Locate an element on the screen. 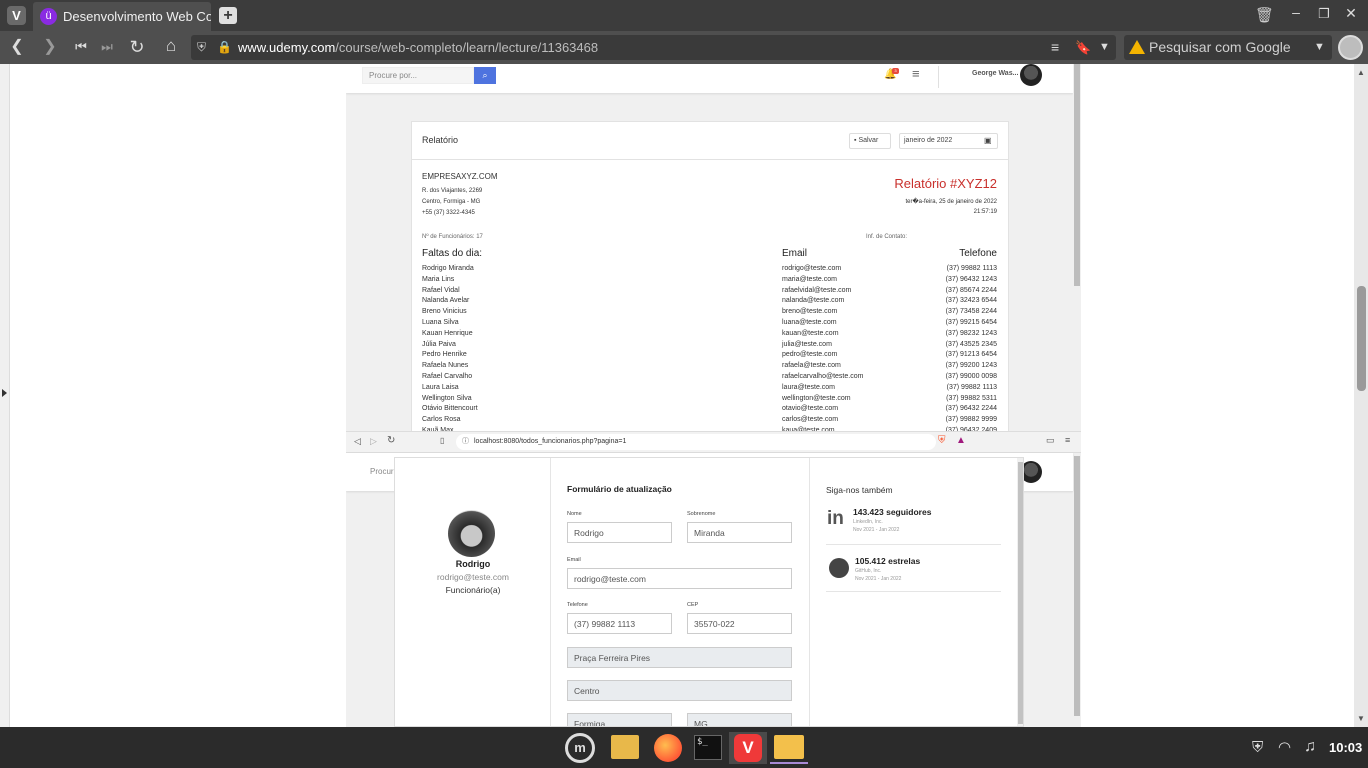 The height and width of the screenshot is (768, 1368). file-manager-icon is located at coordinates (789, 748).